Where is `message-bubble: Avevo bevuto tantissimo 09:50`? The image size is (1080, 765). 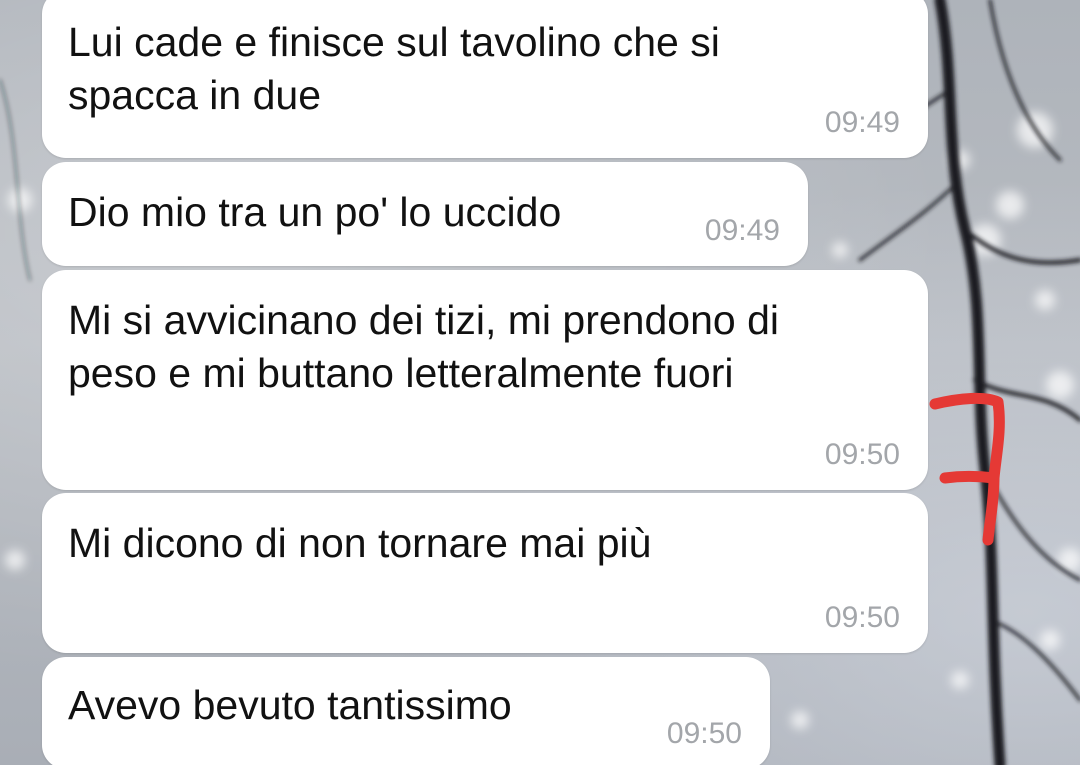 message-bubble: Avevo bevuto tantissimo 09:50 is located at coordinates (406, 711).